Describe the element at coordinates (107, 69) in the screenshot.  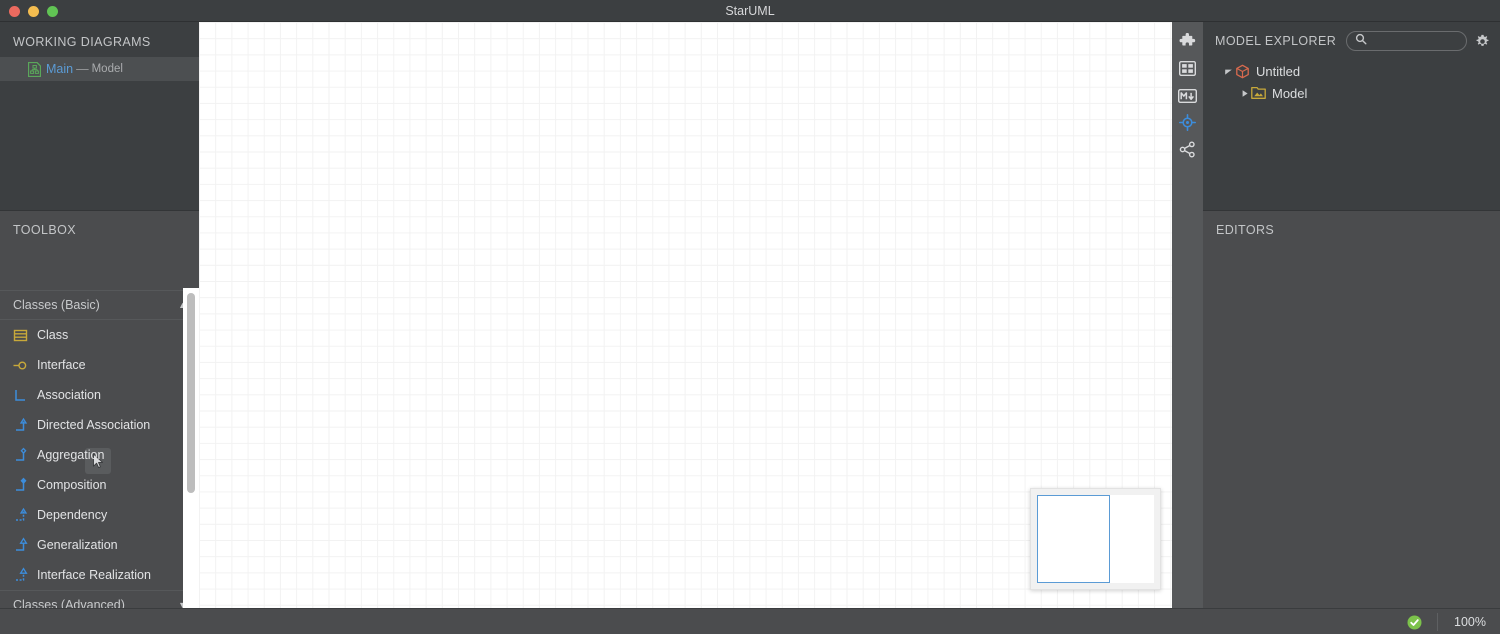
I see `working-diagram-kind: Model` at that location.